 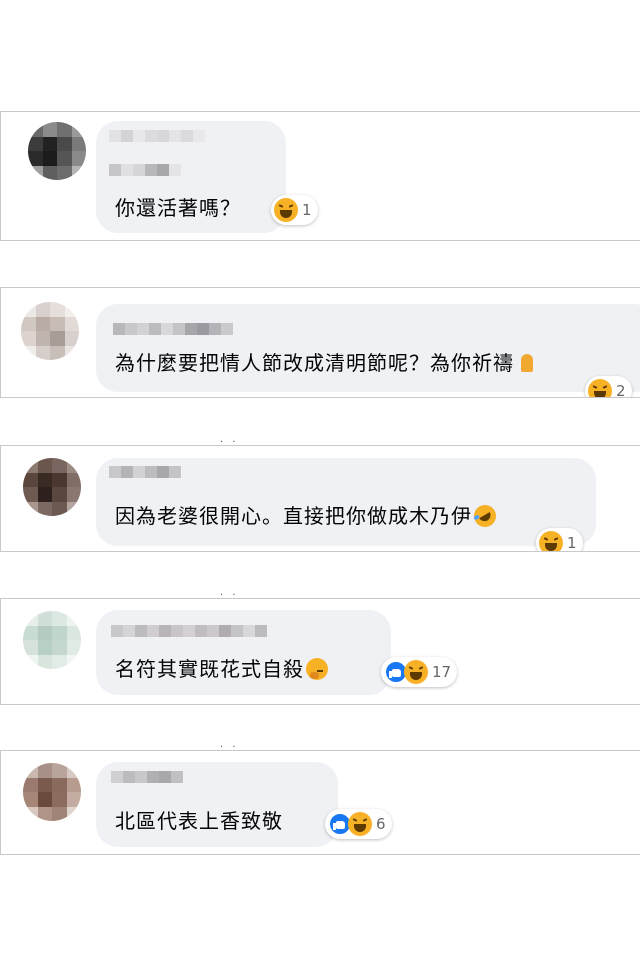 I want to click on comment-card-5: 北區代表上香致敬 6, so click(x=320, y=802).